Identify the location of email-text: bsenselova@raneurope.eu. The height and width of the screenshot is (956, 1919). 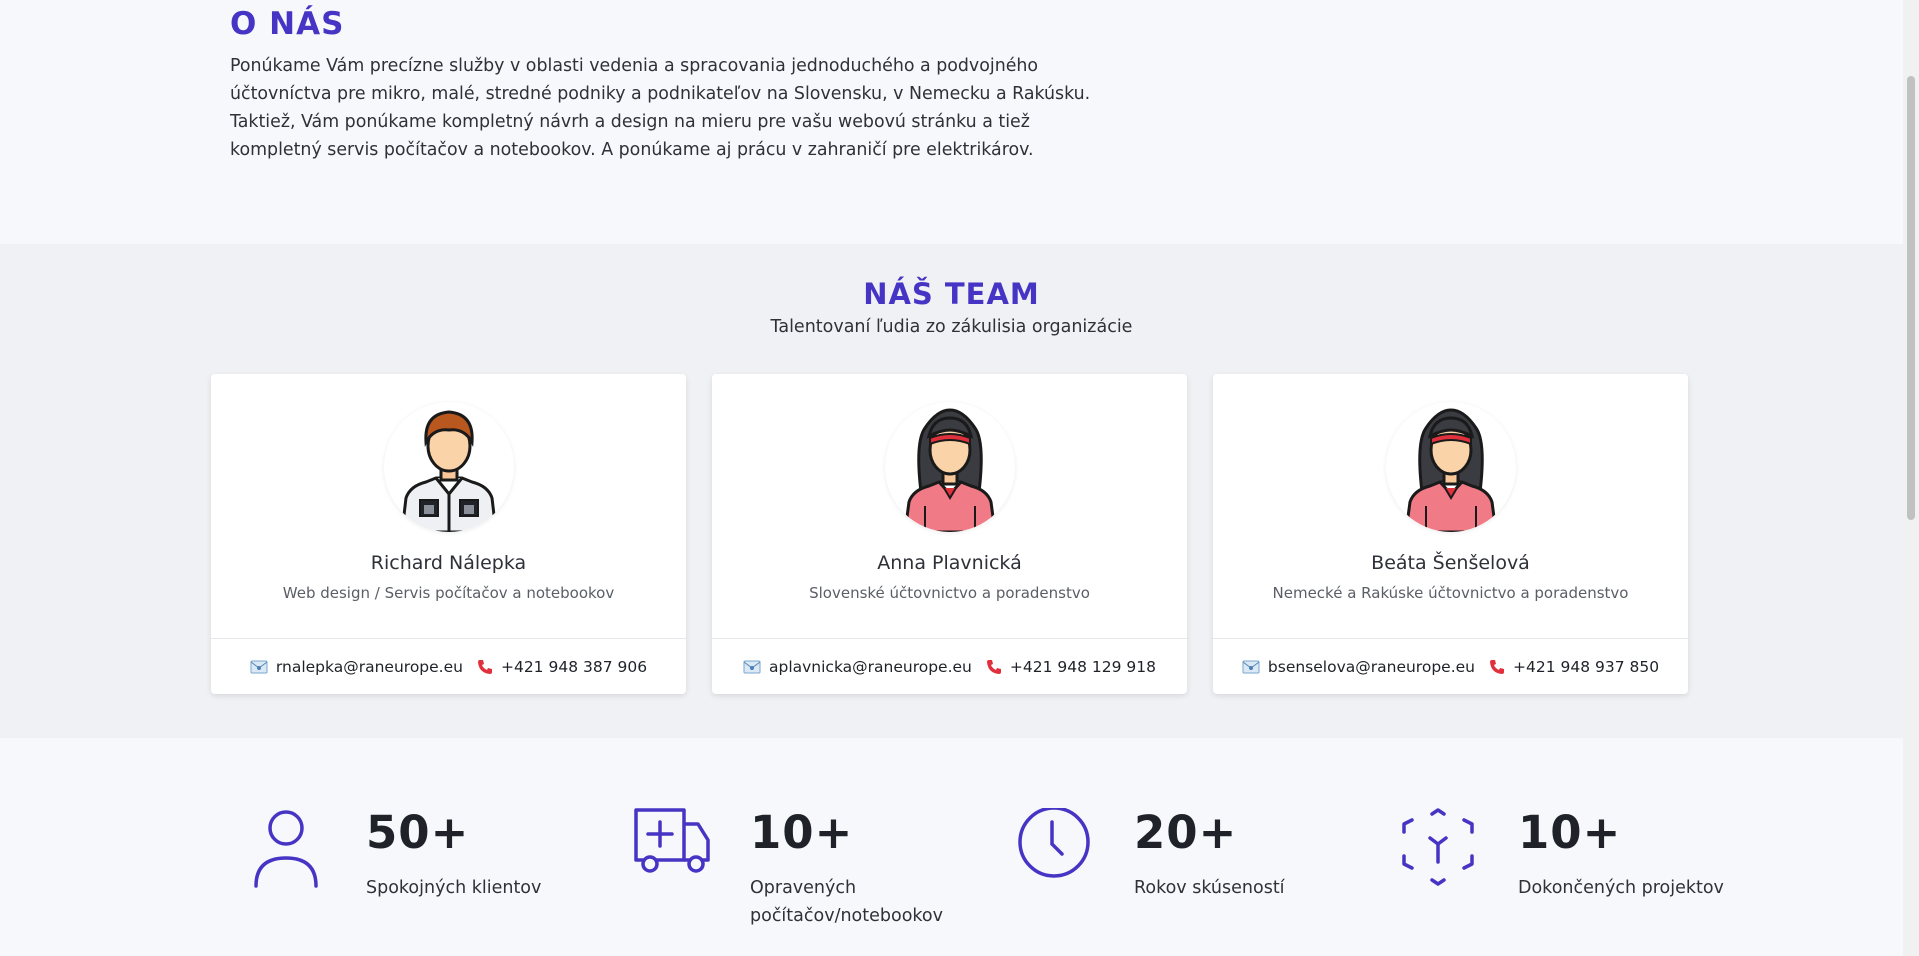
(1371, 666).